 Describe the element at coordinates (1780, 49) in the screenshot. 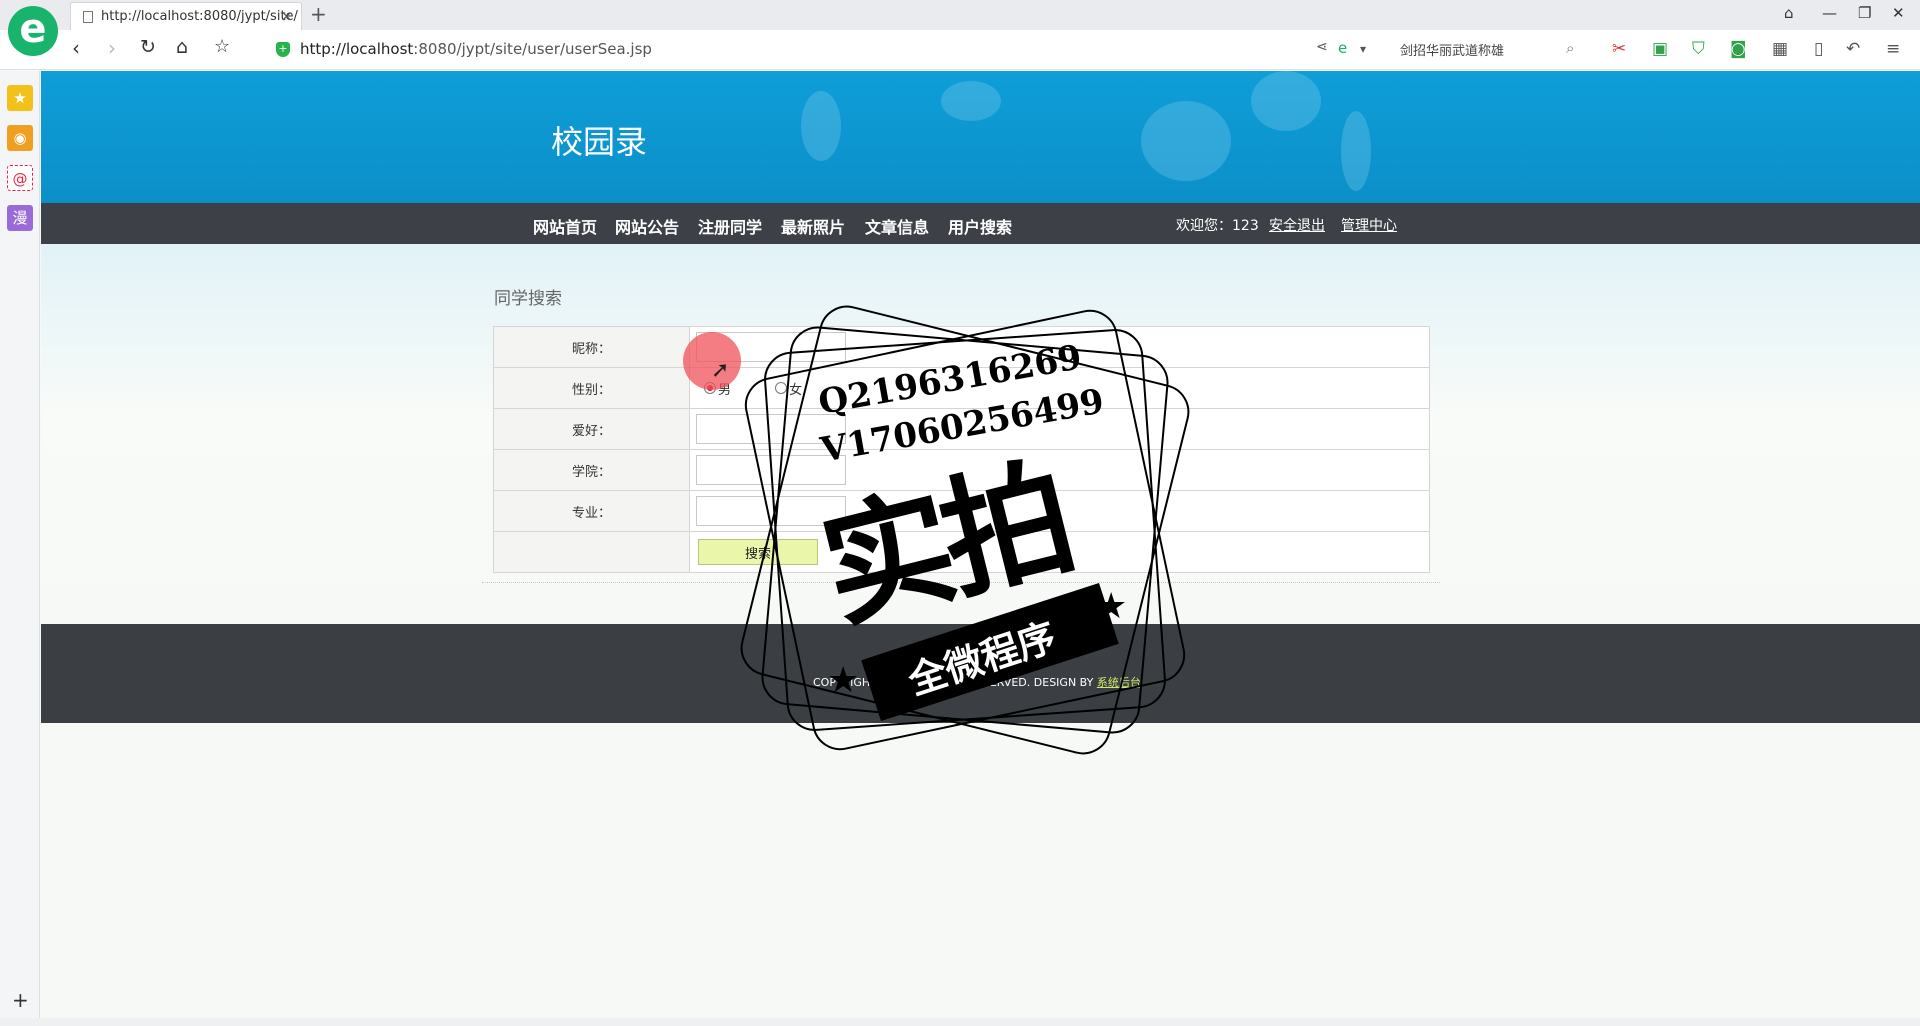

I see `apps-grid-icon: ▦` at that location.